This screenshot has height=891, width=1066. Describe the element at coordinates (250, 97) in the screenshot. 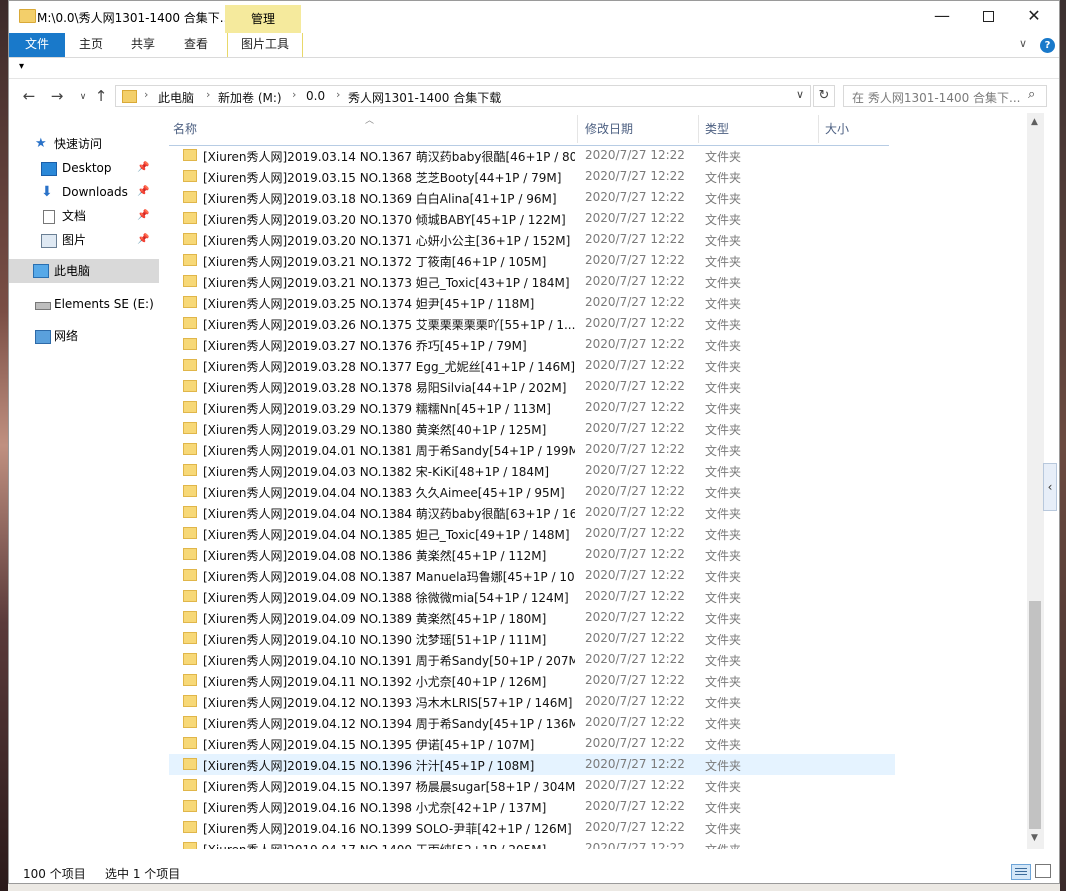

I see `crumb-drive: 新加卷 (M:)` at that location.